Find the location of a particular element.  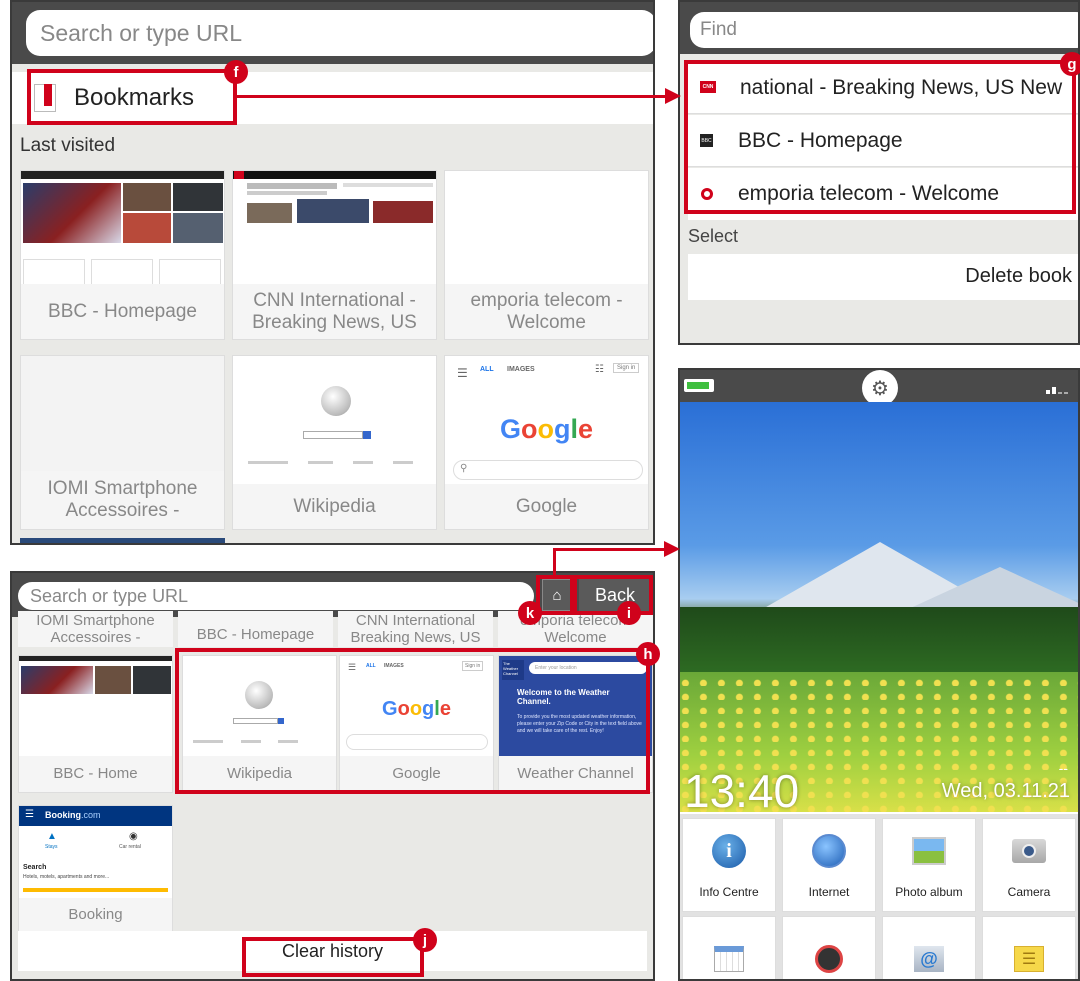

tile-info-centre: i Info Centre is located at coordinates (729, 865).